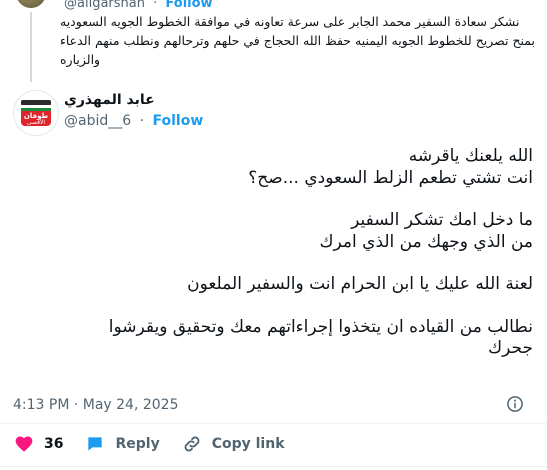  What do you see at coordinates (97, 121) in the screenshot?
I see `author-handle: @abid__6` at bounding box center [97, 121].